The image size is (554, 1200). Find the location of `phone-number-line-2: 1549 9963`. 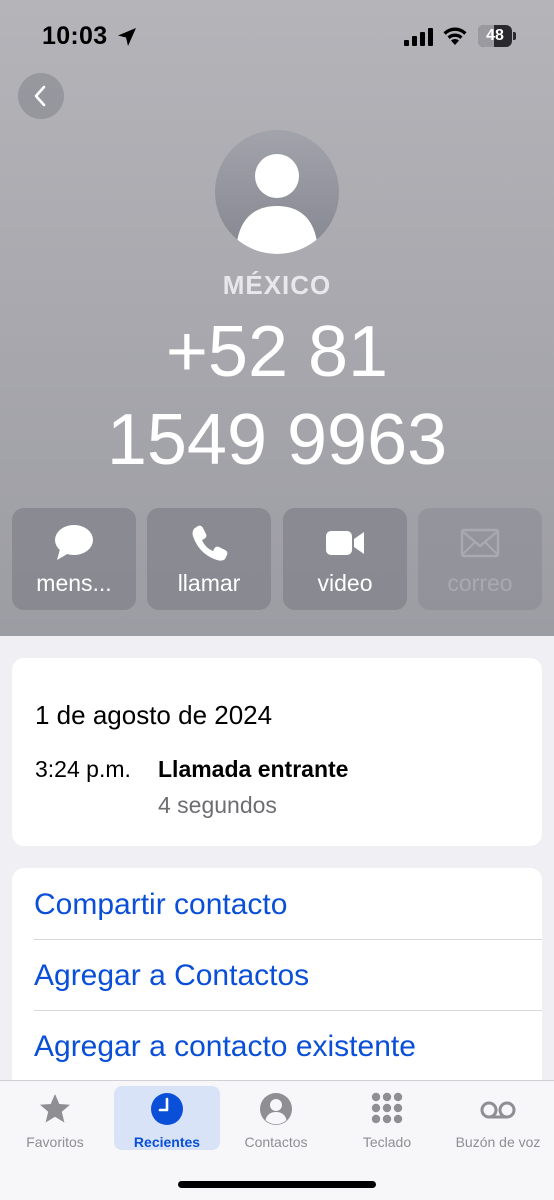

phone-number-line-2: 1549 9963 is located at coordinates (277, 440).